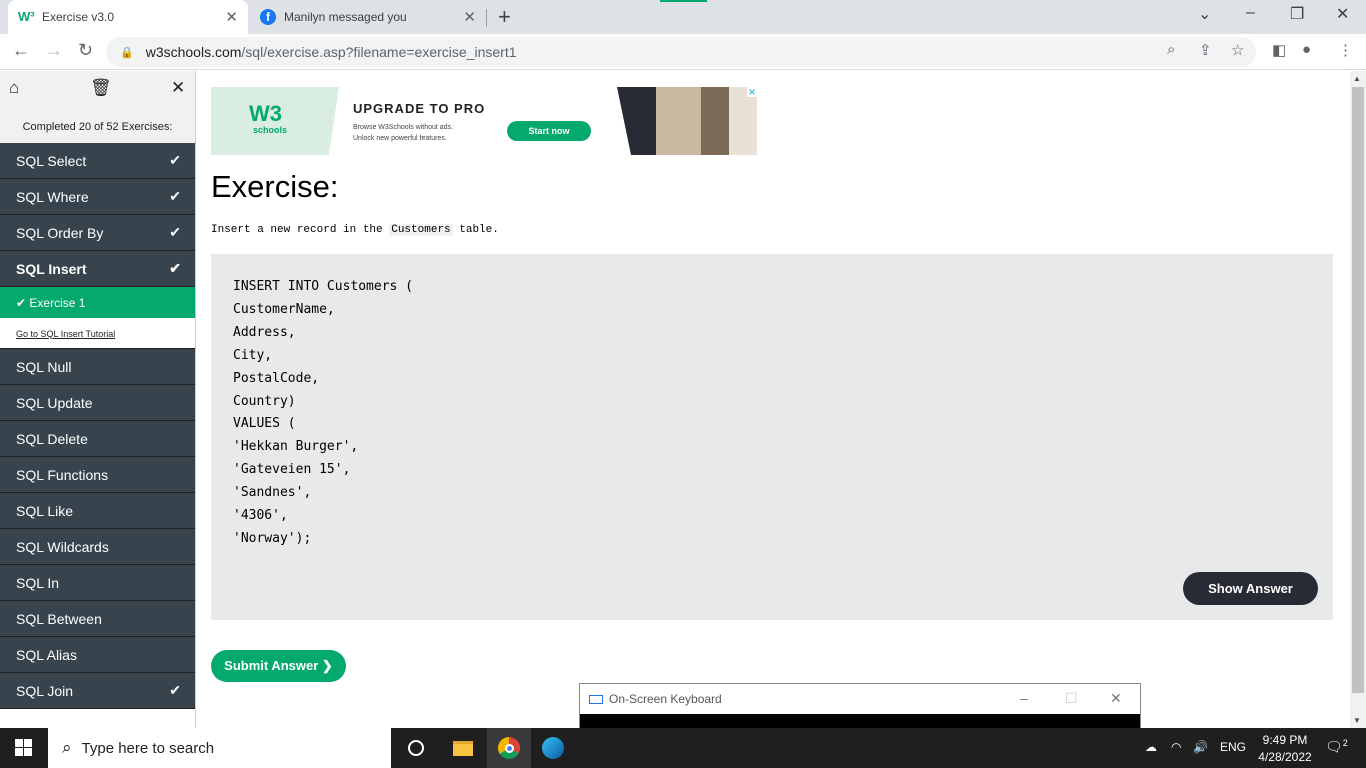 Image resolution: width=1366 pixels, height=768 pixels. What do you see at coordinates (148, 748) in the screenshot?
I see `taskbar-search-placeholder: Type here to search` at bounding box center [148, 748].